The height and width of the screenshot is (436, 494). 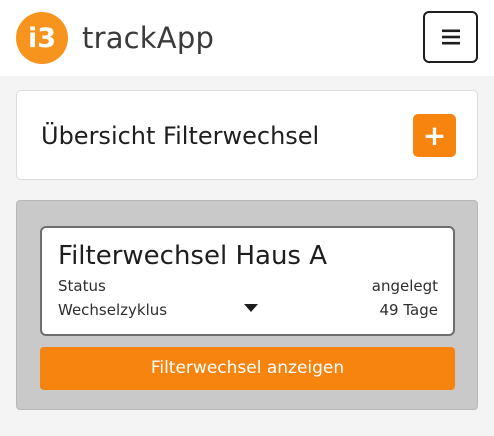 I want to click on menu-button, so click(x=450, y=37).